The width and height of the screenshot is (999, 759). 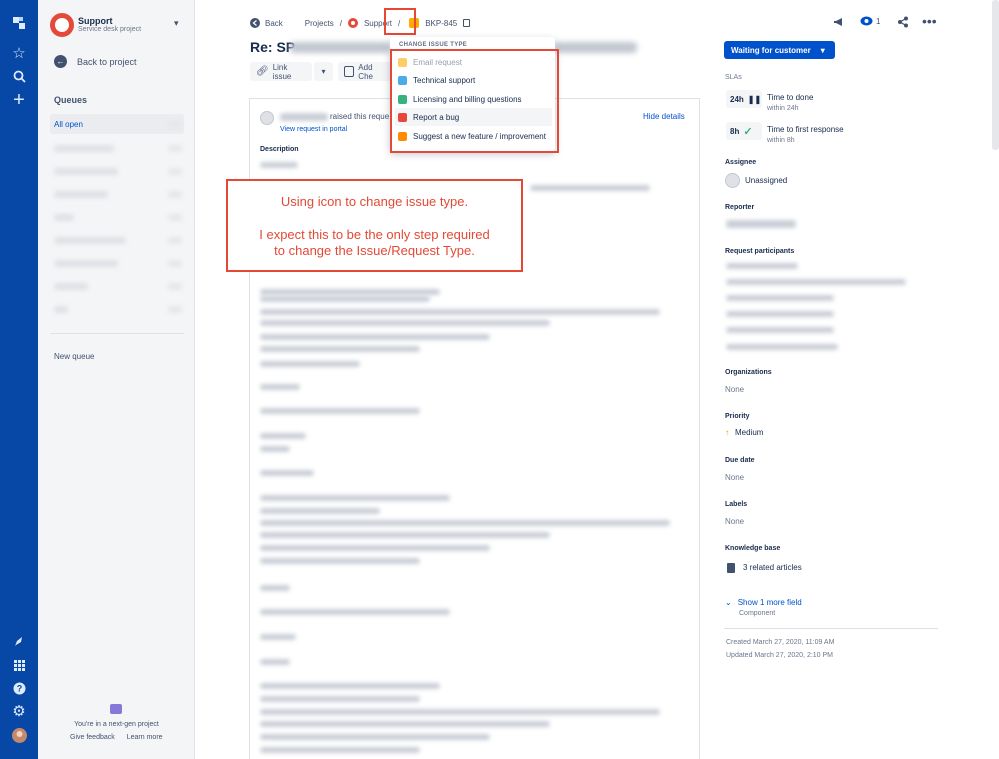 I want to click on queue-label: All open, so click(x=68, y=124).